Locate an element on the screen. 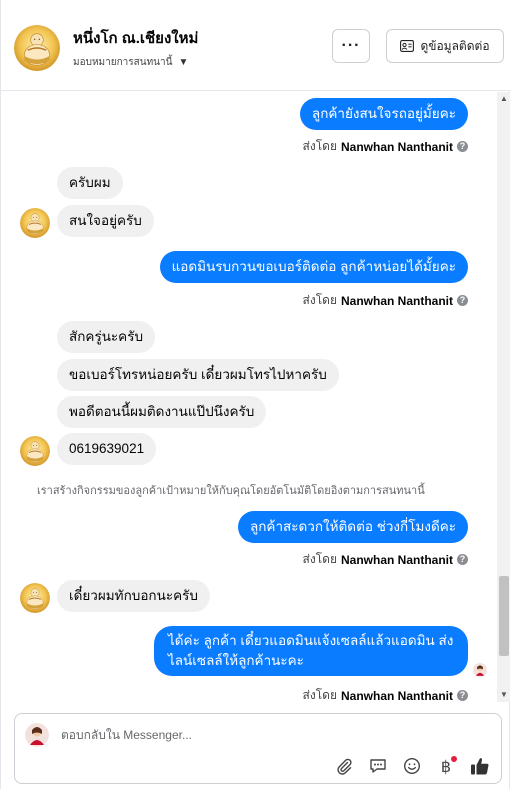 The width and height of the screenshot is (510, 789). message-bubble-incoming: สนใจอยู่ครับ is located at coordinates (105, 221).